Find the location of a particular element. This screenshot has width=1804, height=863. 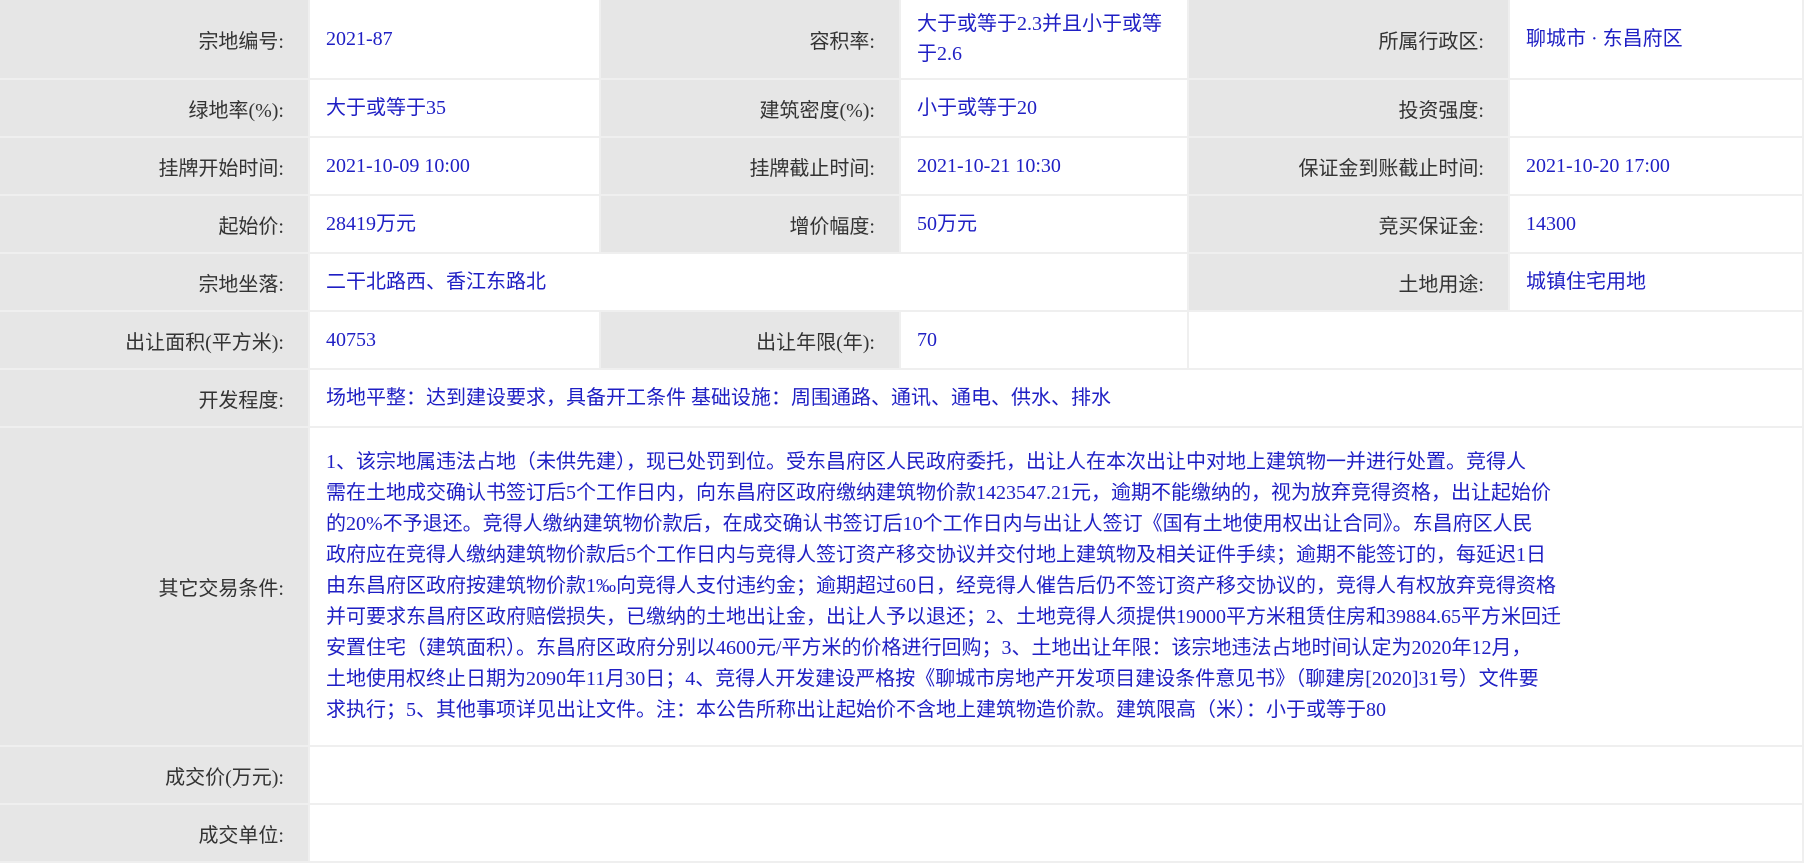

table-row: 成交单位: is located at coordinates (902, 834).